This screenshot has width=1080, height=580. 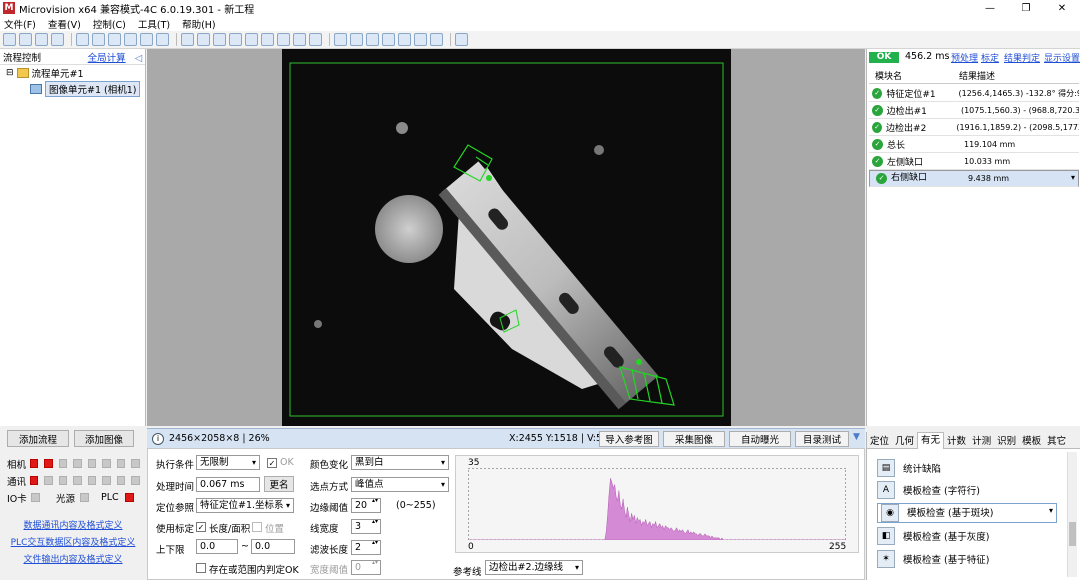 I want to click on tab-geometry: 几何, so click(x=904, y=440).